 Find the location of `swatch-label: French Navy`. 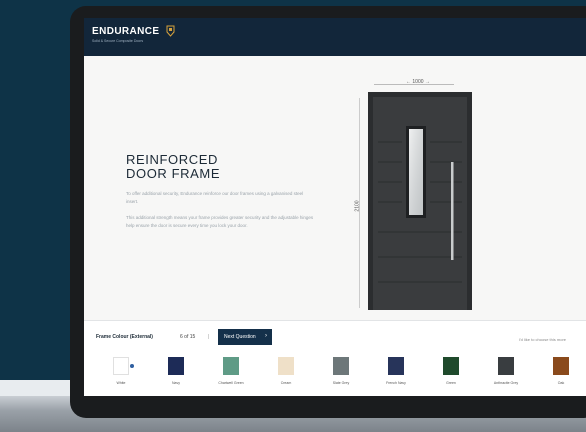

swatch-label: French Navy is located at coordinates (396, 383).